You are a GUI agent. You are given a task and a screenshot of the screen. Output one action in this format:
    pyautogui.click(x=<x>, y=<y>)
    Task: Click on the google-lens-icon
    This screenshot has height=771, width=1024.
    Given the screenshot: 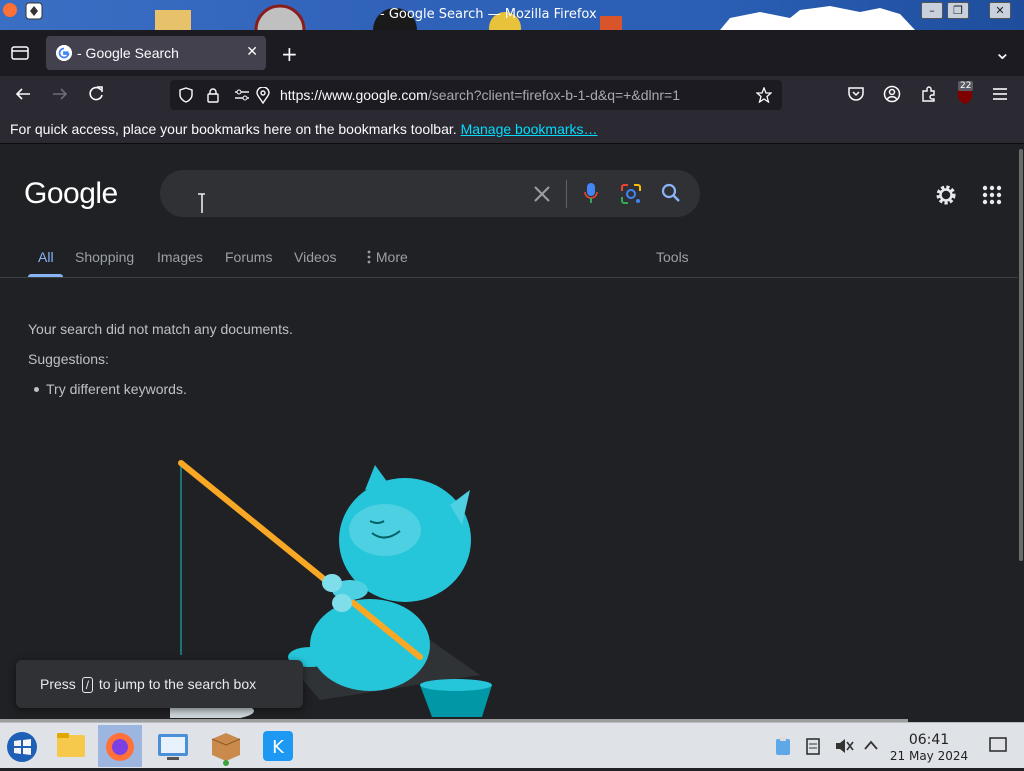 What is the action you would take?
    pyautogui.click(x=631, y=194)
    